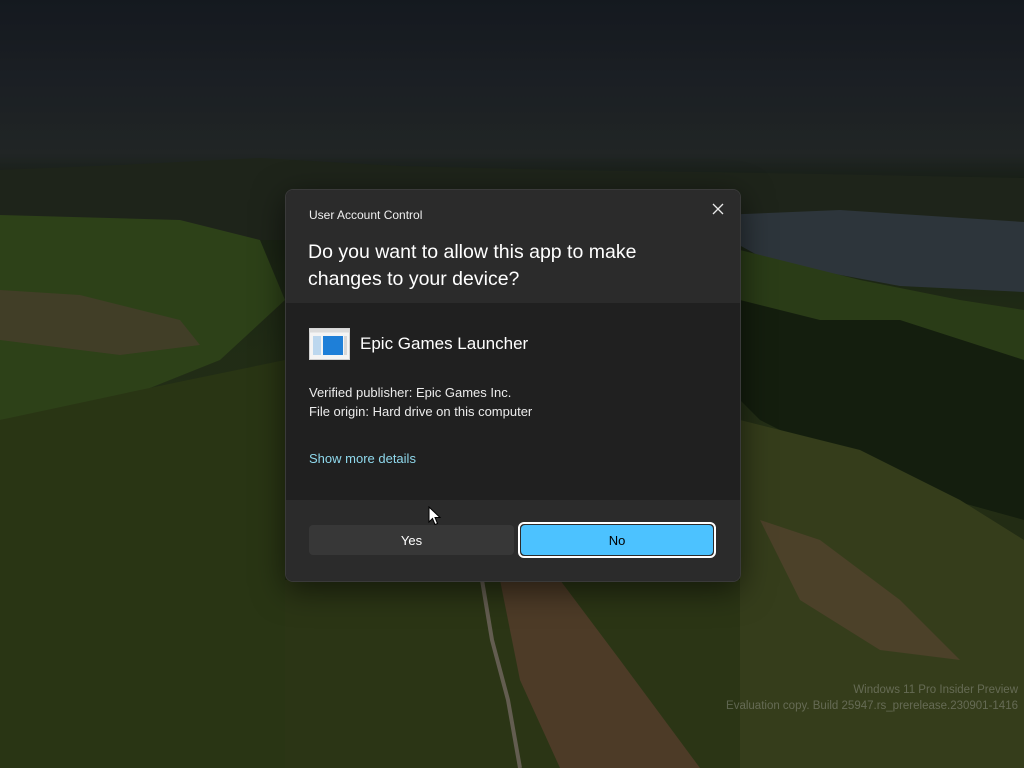  I want to click on file-origin: File origin: Hard drive on this computer, so click(421, 411).